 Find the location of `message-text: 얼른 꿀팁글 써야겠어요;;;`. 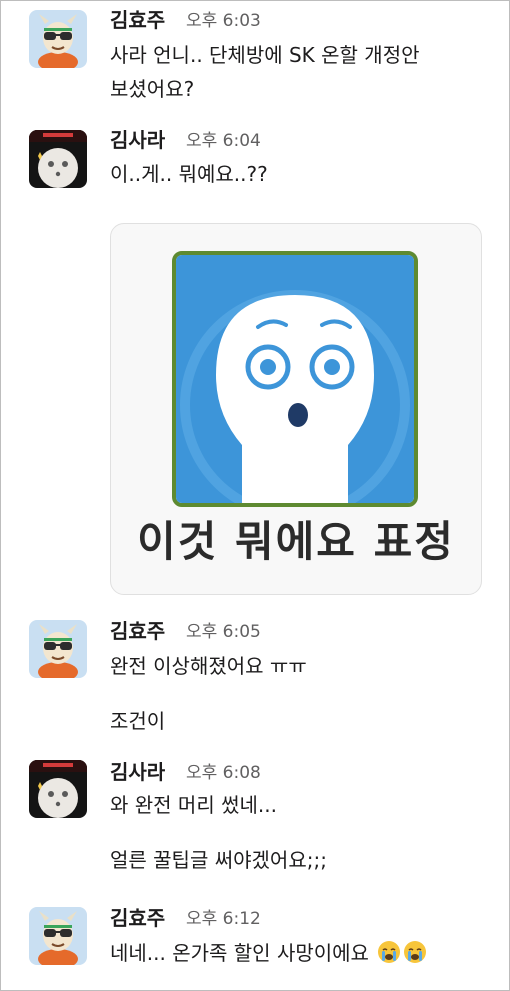

message-text: 얼른 꿀팁글 써야겠어요;;; is located at coordinates (218, 860).